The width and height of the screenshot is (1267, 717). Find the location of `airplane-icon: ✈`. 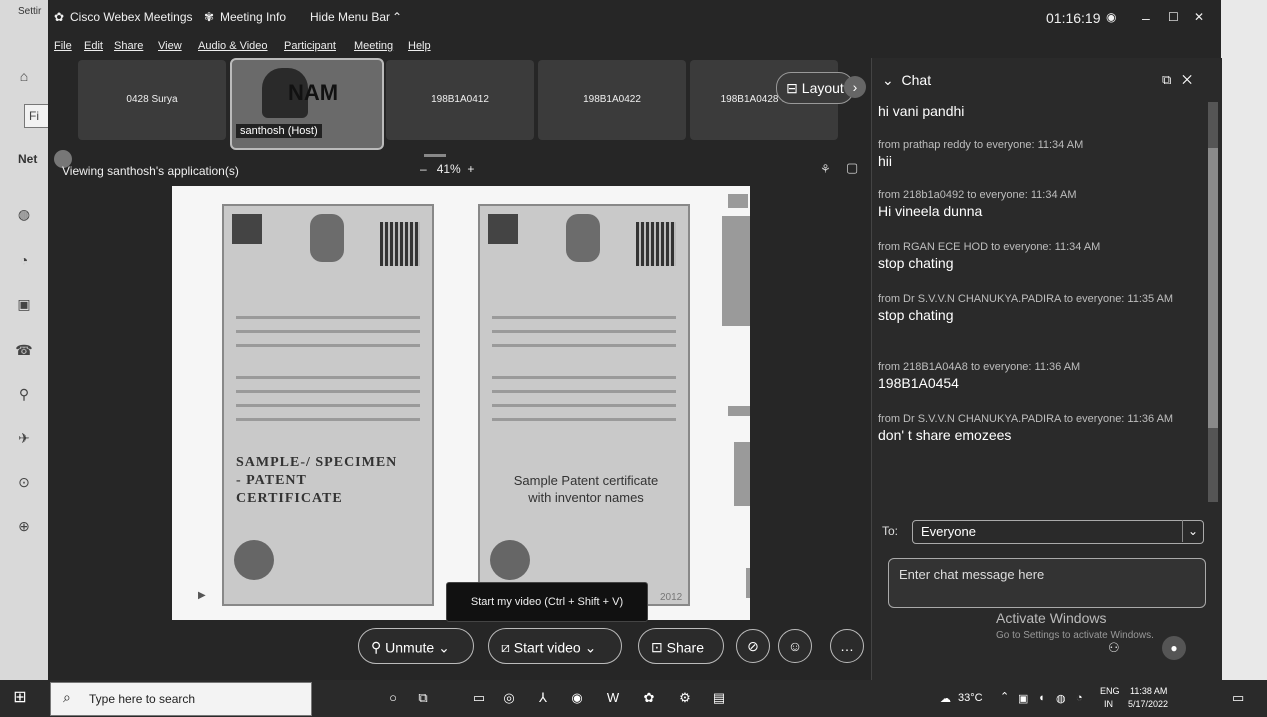

airplane-icon: ✈ is located at coordinates (24, 438).